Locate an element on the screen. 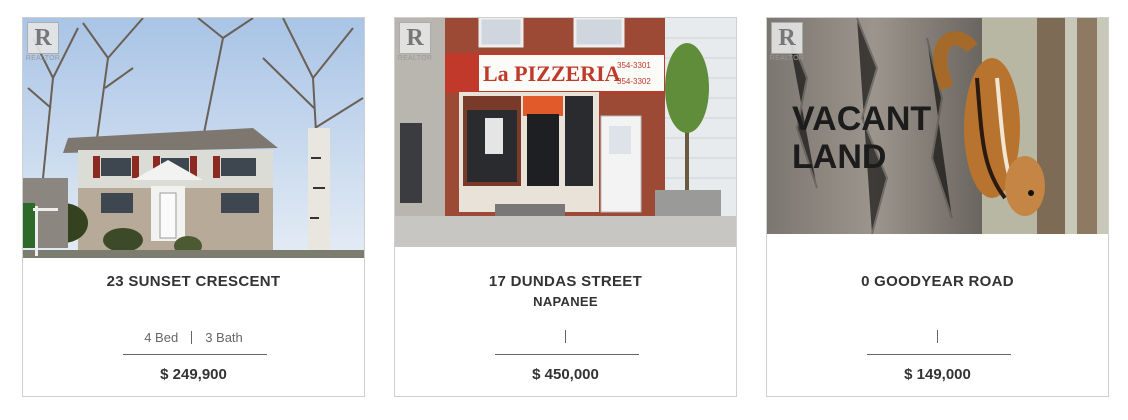  beds-count: 4 Bed is located at coordinates (161, 337).